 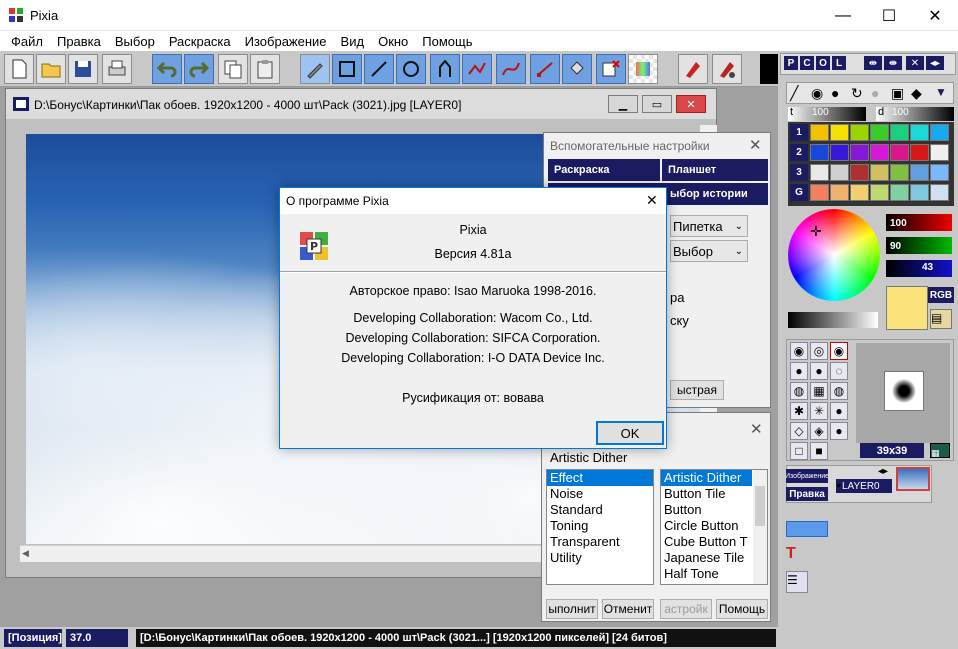 What do you see at coordinates (839, 371) in the screenshot?
I see `brush-shape-icon: ◌` at bounding box center [839, 371].